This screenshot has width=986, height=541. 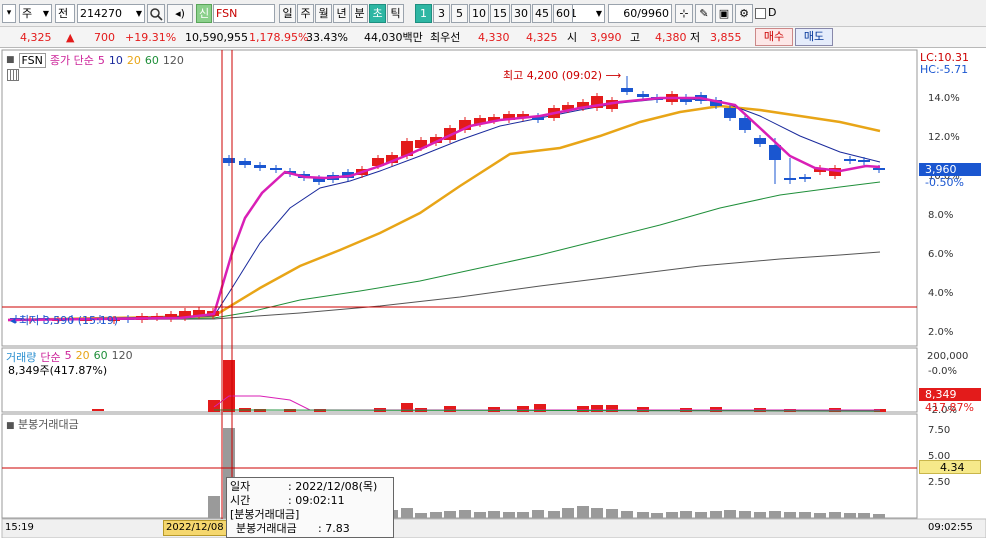 What do you see at coordinates (572, 37) in the screenshot?
I see `open-label: 시` at bounding box center [572, 37].